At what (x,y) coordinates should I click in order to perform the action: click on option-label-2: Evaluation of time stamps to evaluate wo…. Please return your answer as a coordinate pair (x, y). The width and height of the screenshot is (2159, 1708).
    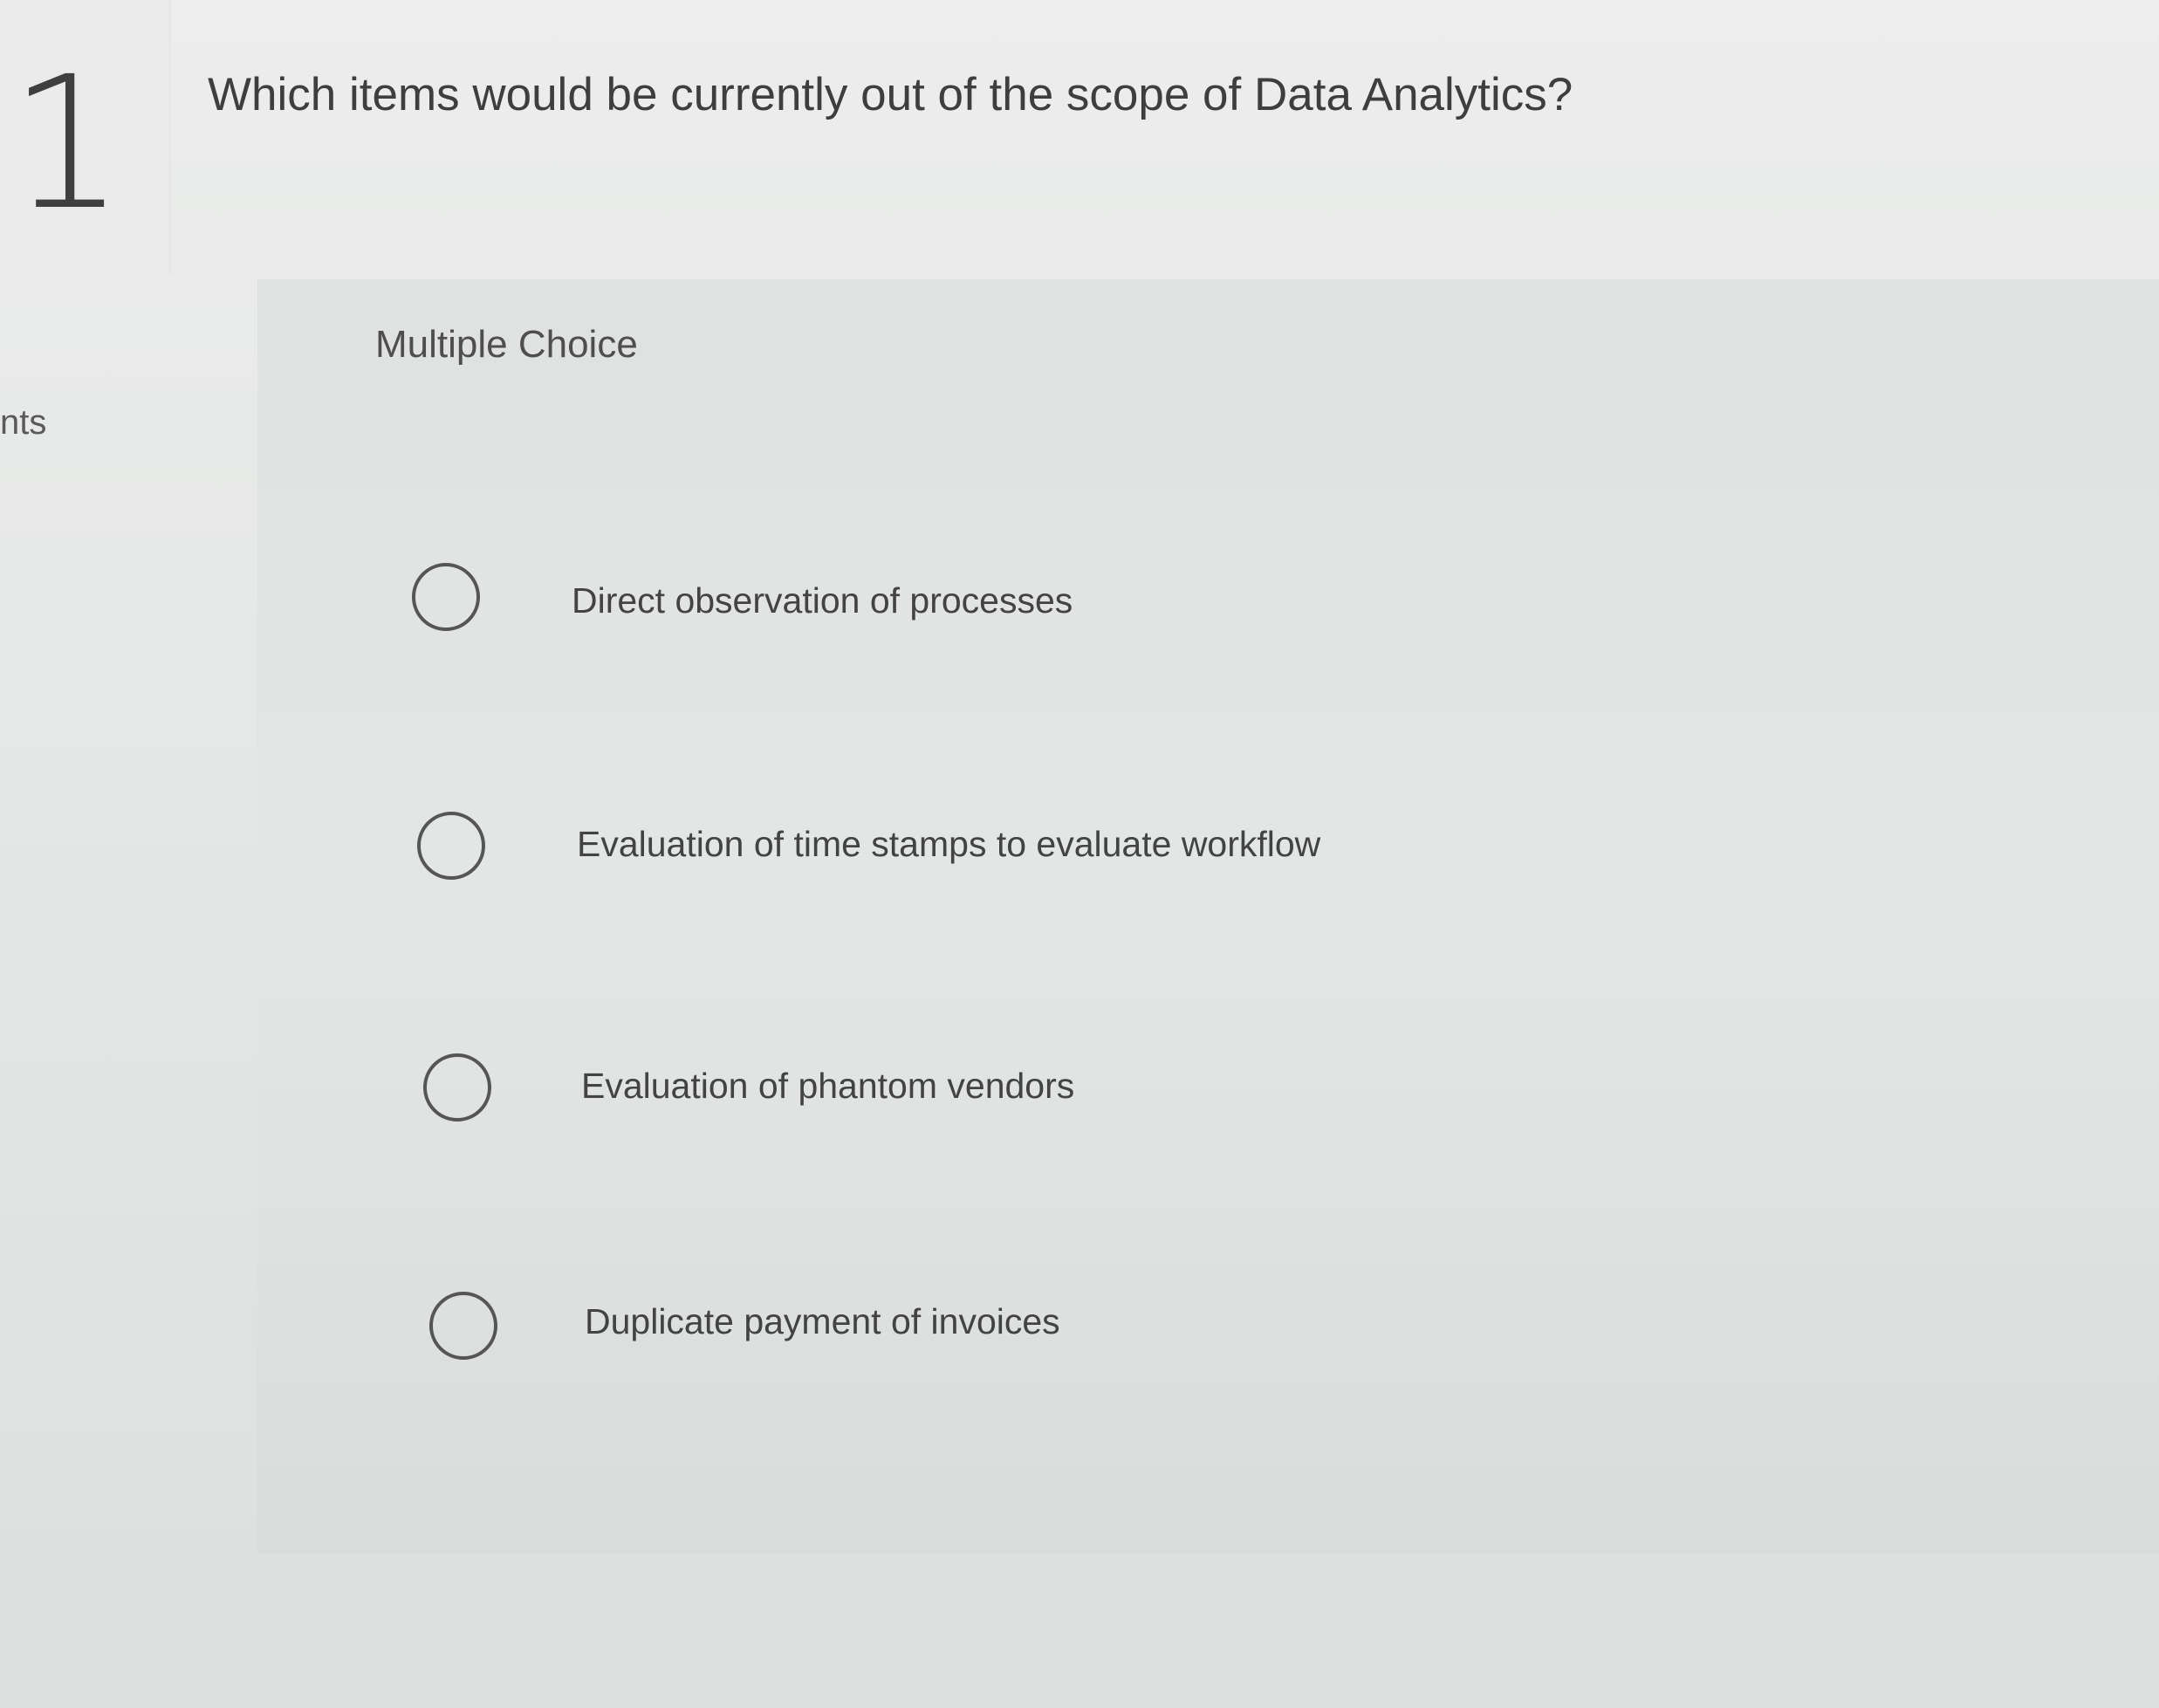
    Looking at the image, I should click on (948, 844).